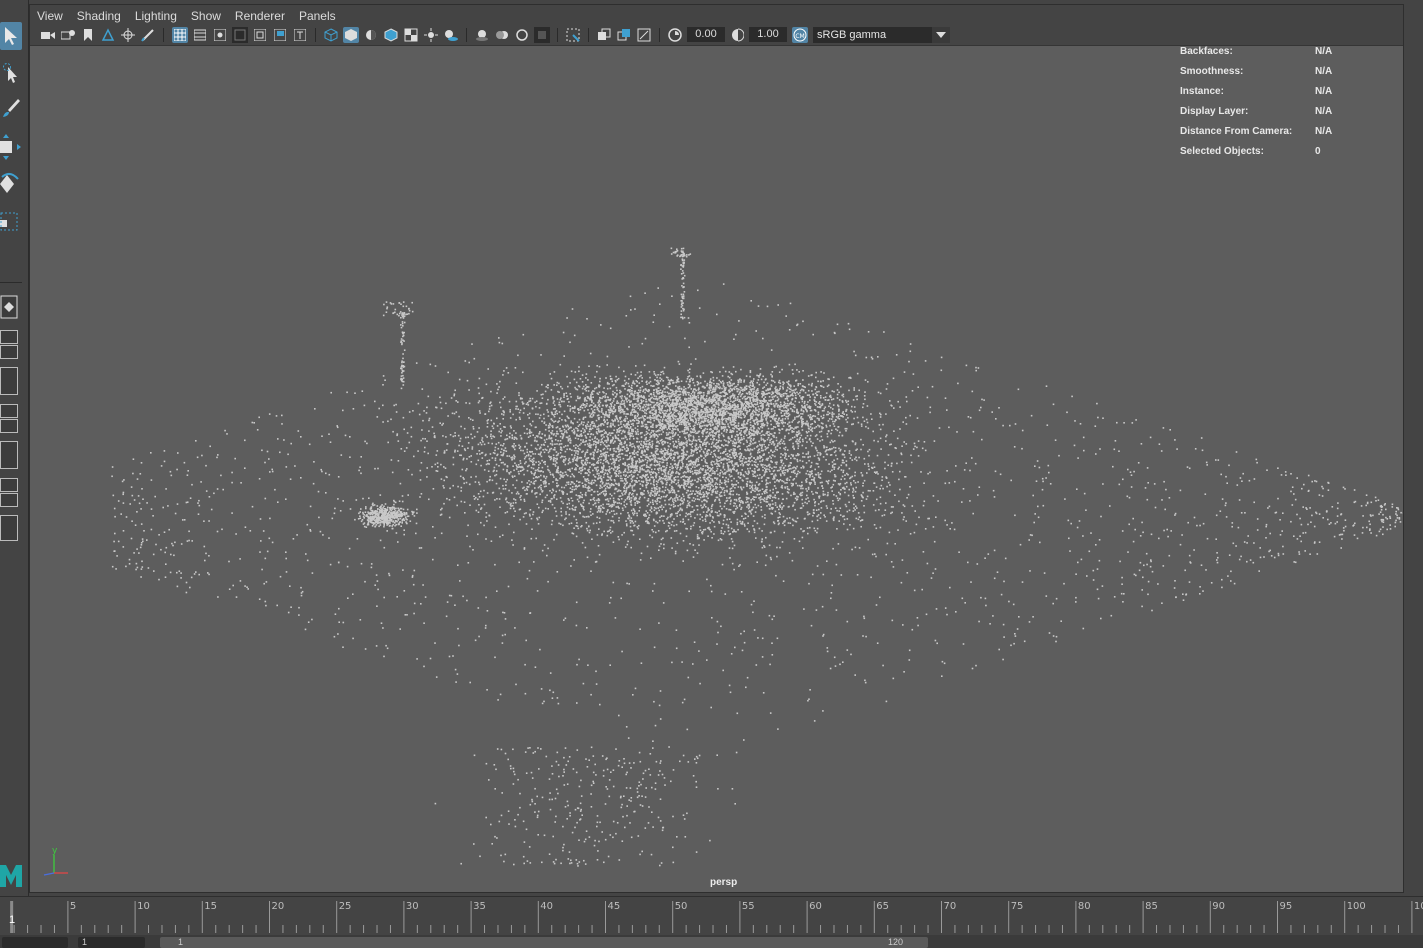 Image resolution: width=1423 pixels, height=948 pixels. I want to click on hud-label: Backfaces:, so click(1206, 51).